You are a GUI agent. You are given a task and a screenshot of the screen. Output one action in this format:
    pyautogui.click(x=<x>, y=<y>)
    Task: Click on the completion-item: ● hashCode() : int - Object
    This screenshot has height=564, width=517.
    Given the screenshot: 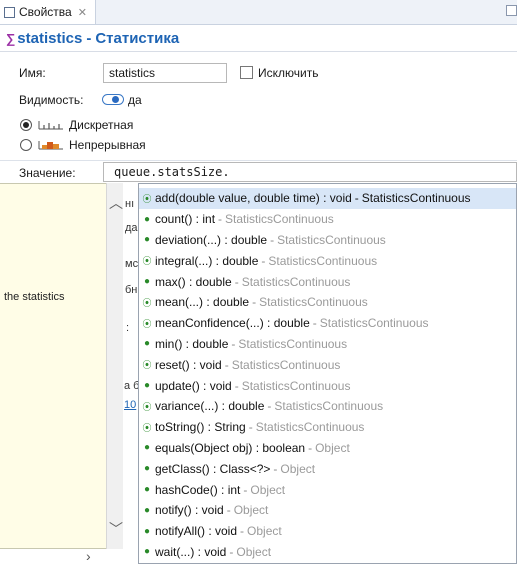 What is the action you would take?
    pyautogui.click(x=327, y=489)
    